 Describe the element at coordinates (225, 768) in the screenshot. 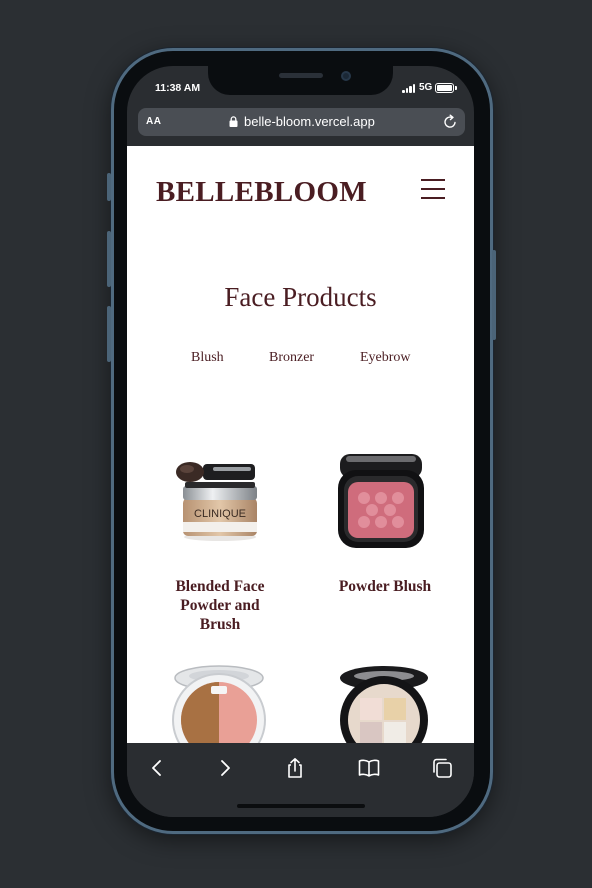

I see `forward-arrow-icon` at that location.